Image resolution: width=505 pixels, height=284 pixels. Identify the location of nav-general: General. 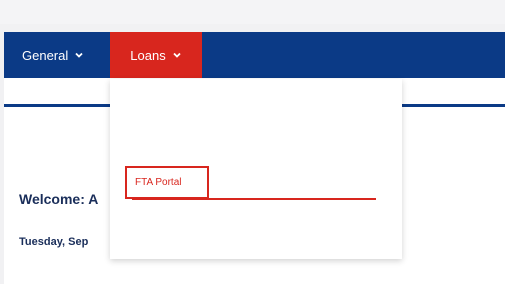
(53, 55).